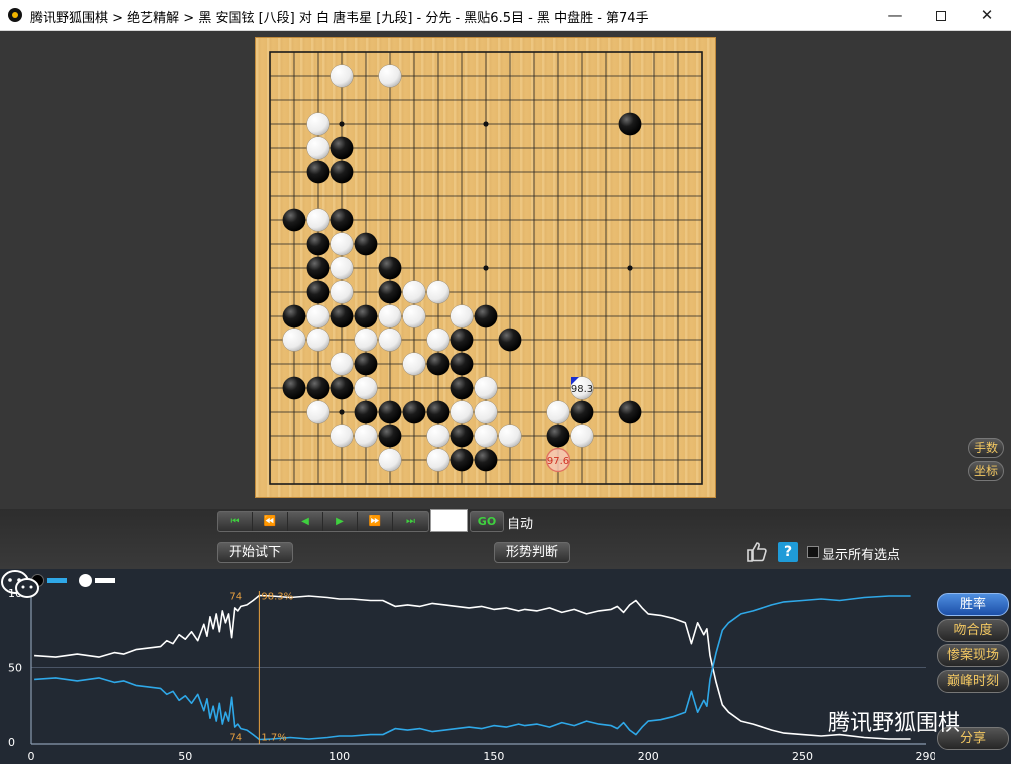  I want to click on match-rate-tab: 吻合度, so click(973, 630).